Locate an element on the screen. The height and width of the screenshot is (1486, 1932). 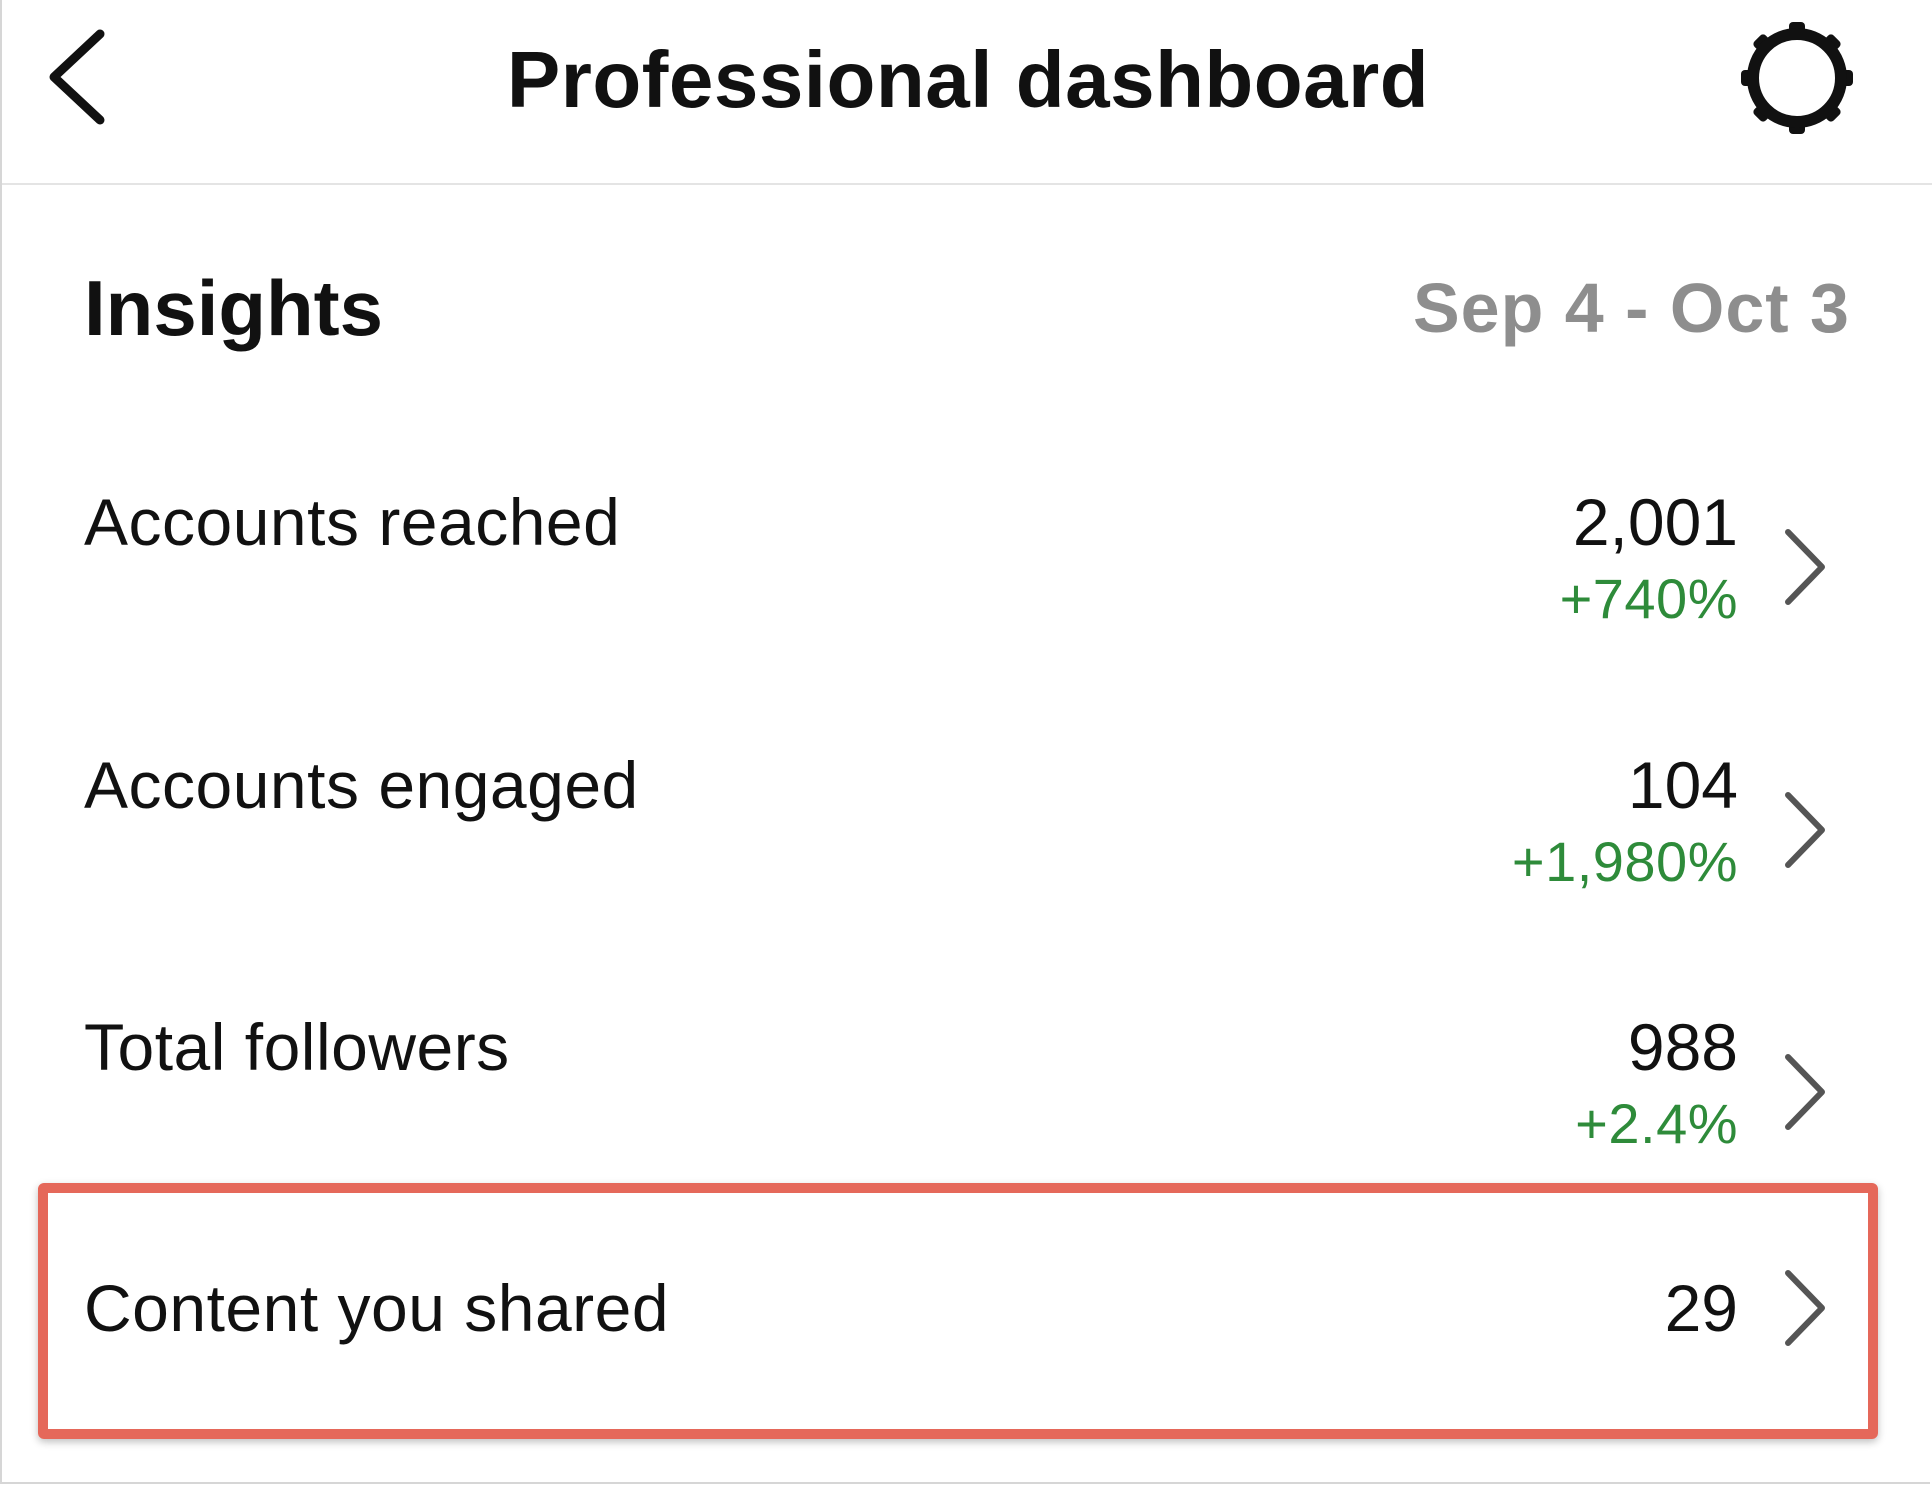
metric-label: Total followers is located at coordinates (297, 1047).